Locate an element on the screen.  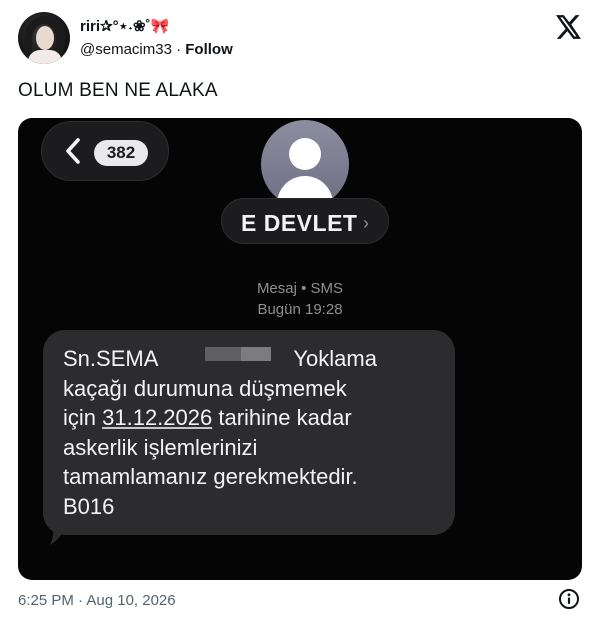
avatar-shirt is located at coordinates (45, 57).